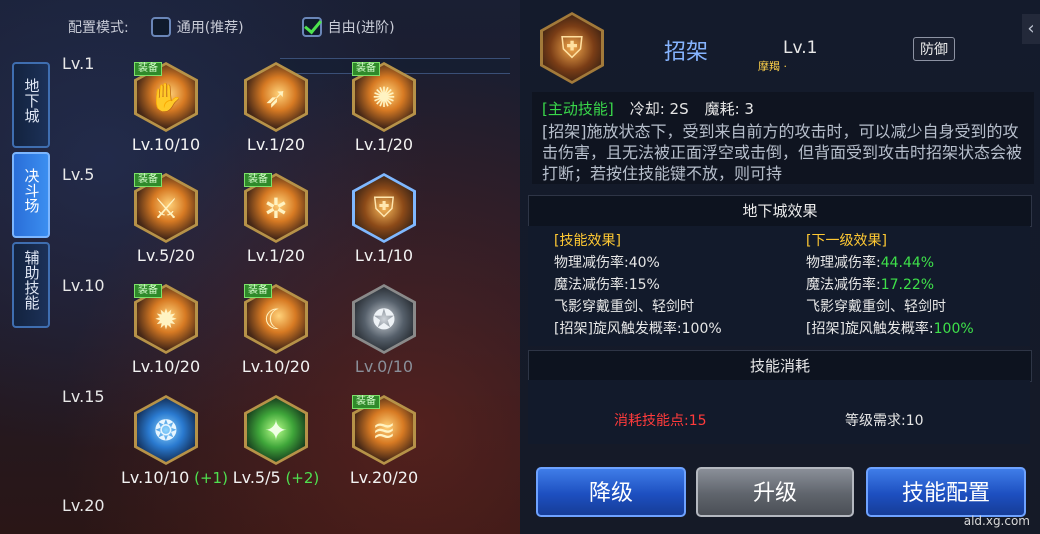 The height and width of the screenshot is (534, 1040). I want to click on skill-slot: 装备 ☾ Lv.10/20, so click(276, 330).